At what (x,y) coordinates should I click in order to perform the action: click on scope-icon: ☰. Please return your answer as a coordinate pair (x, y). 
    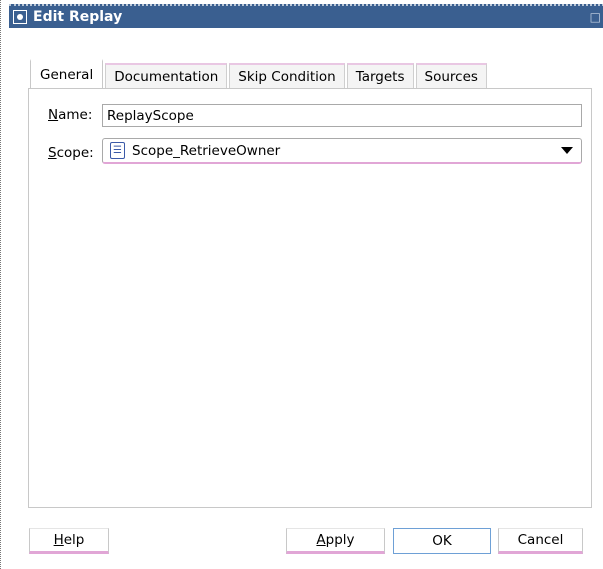
    Looking at the image, I should click on (117, 150).